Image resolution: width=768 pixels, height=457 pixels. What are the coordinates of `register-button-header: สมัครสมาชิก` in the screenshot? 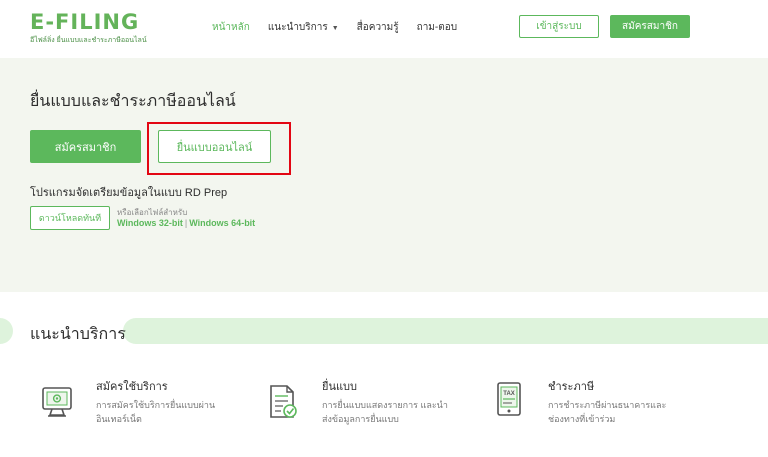 It's located at (650, 26).